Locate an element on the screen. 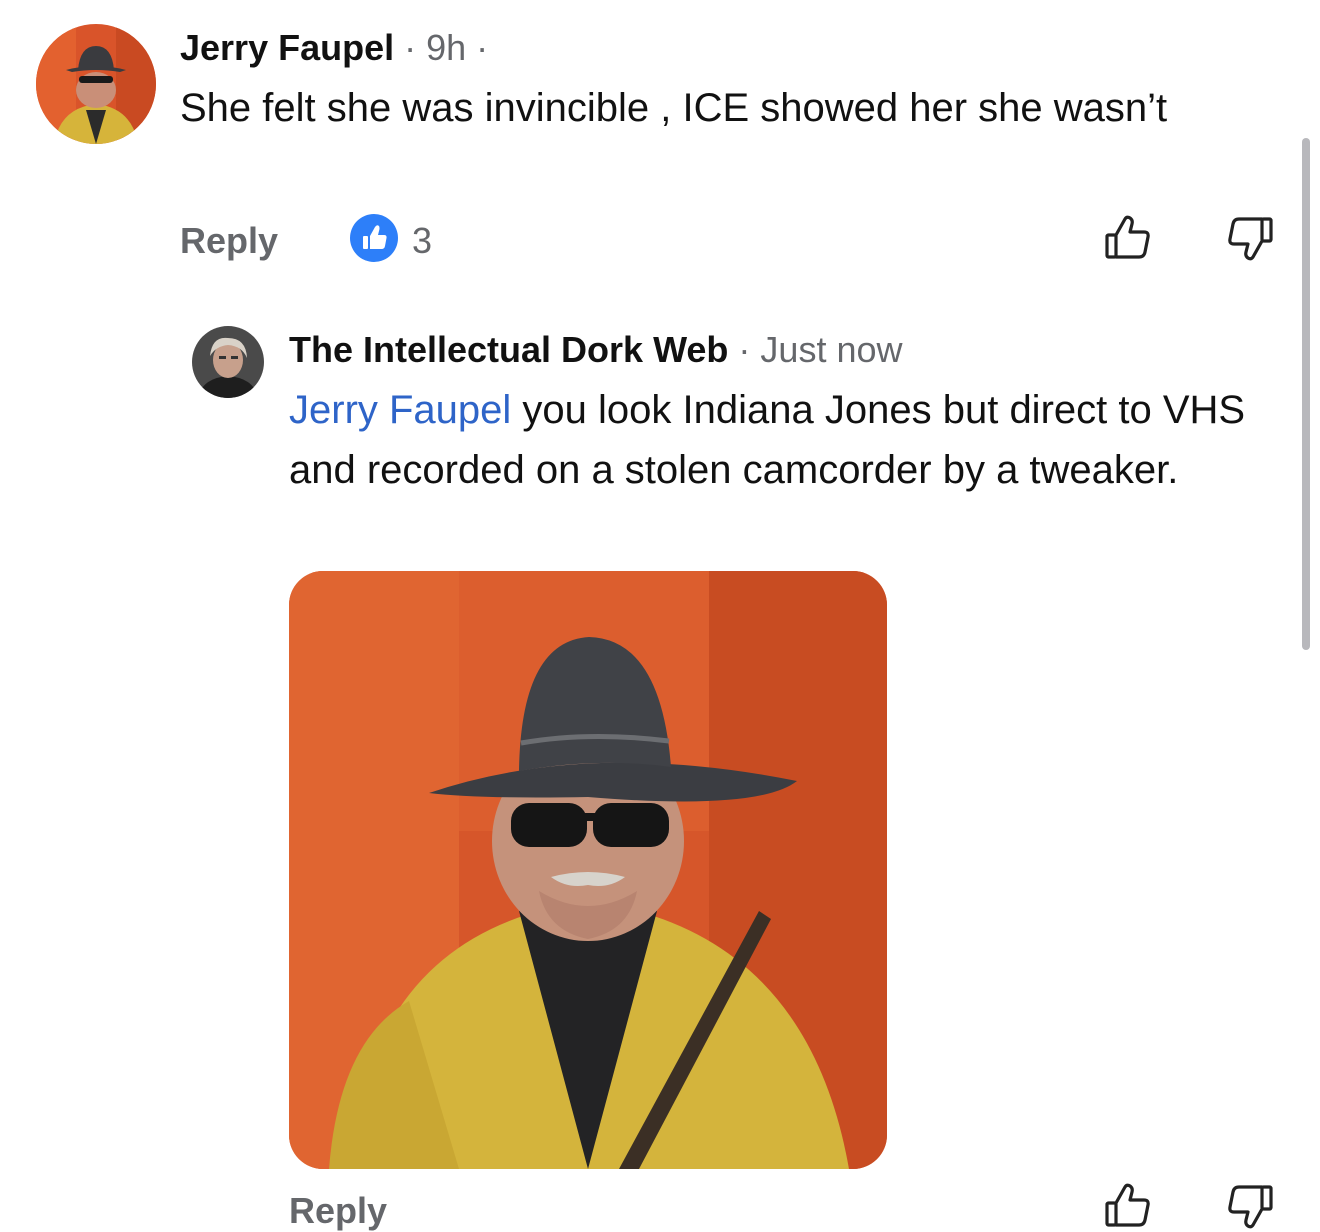  reply-header: The Intellectual Dork Web · Just now is located at coordinates (596, 350).